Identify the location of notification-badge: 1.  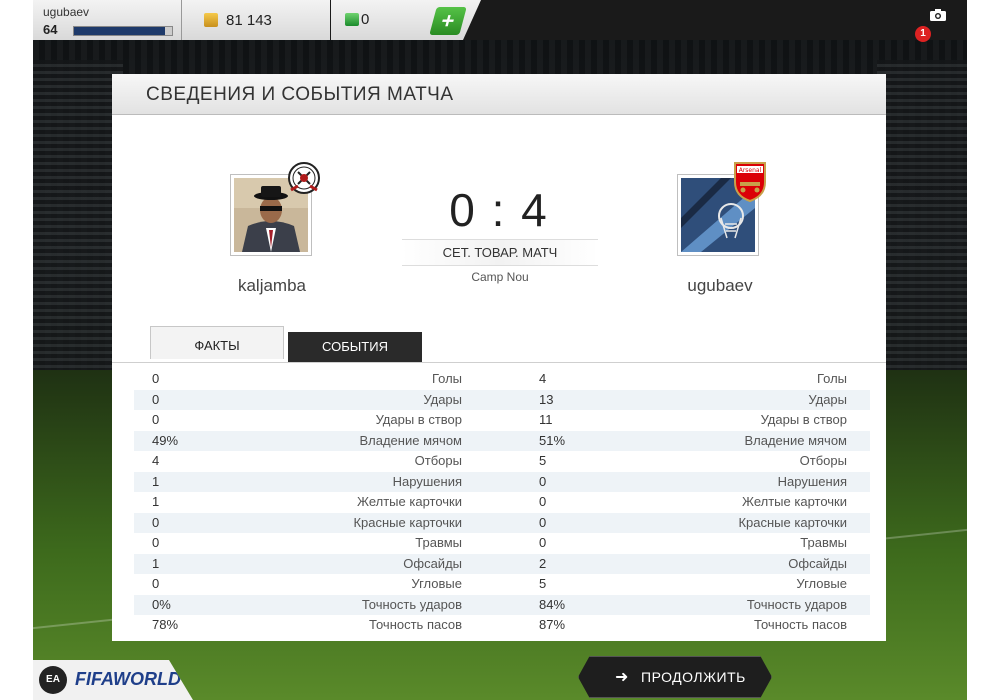
(923, 34).